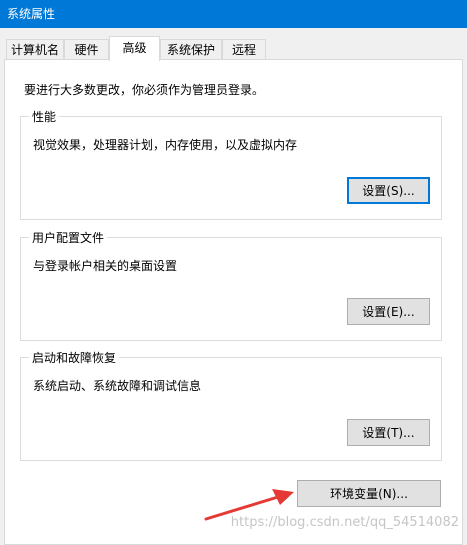 The image size is (467, 545). What do you see at coordinates (191, 49) in the screenshot?
I see `tab-system-protection: 系统保护` at bounding box center [191, 49].